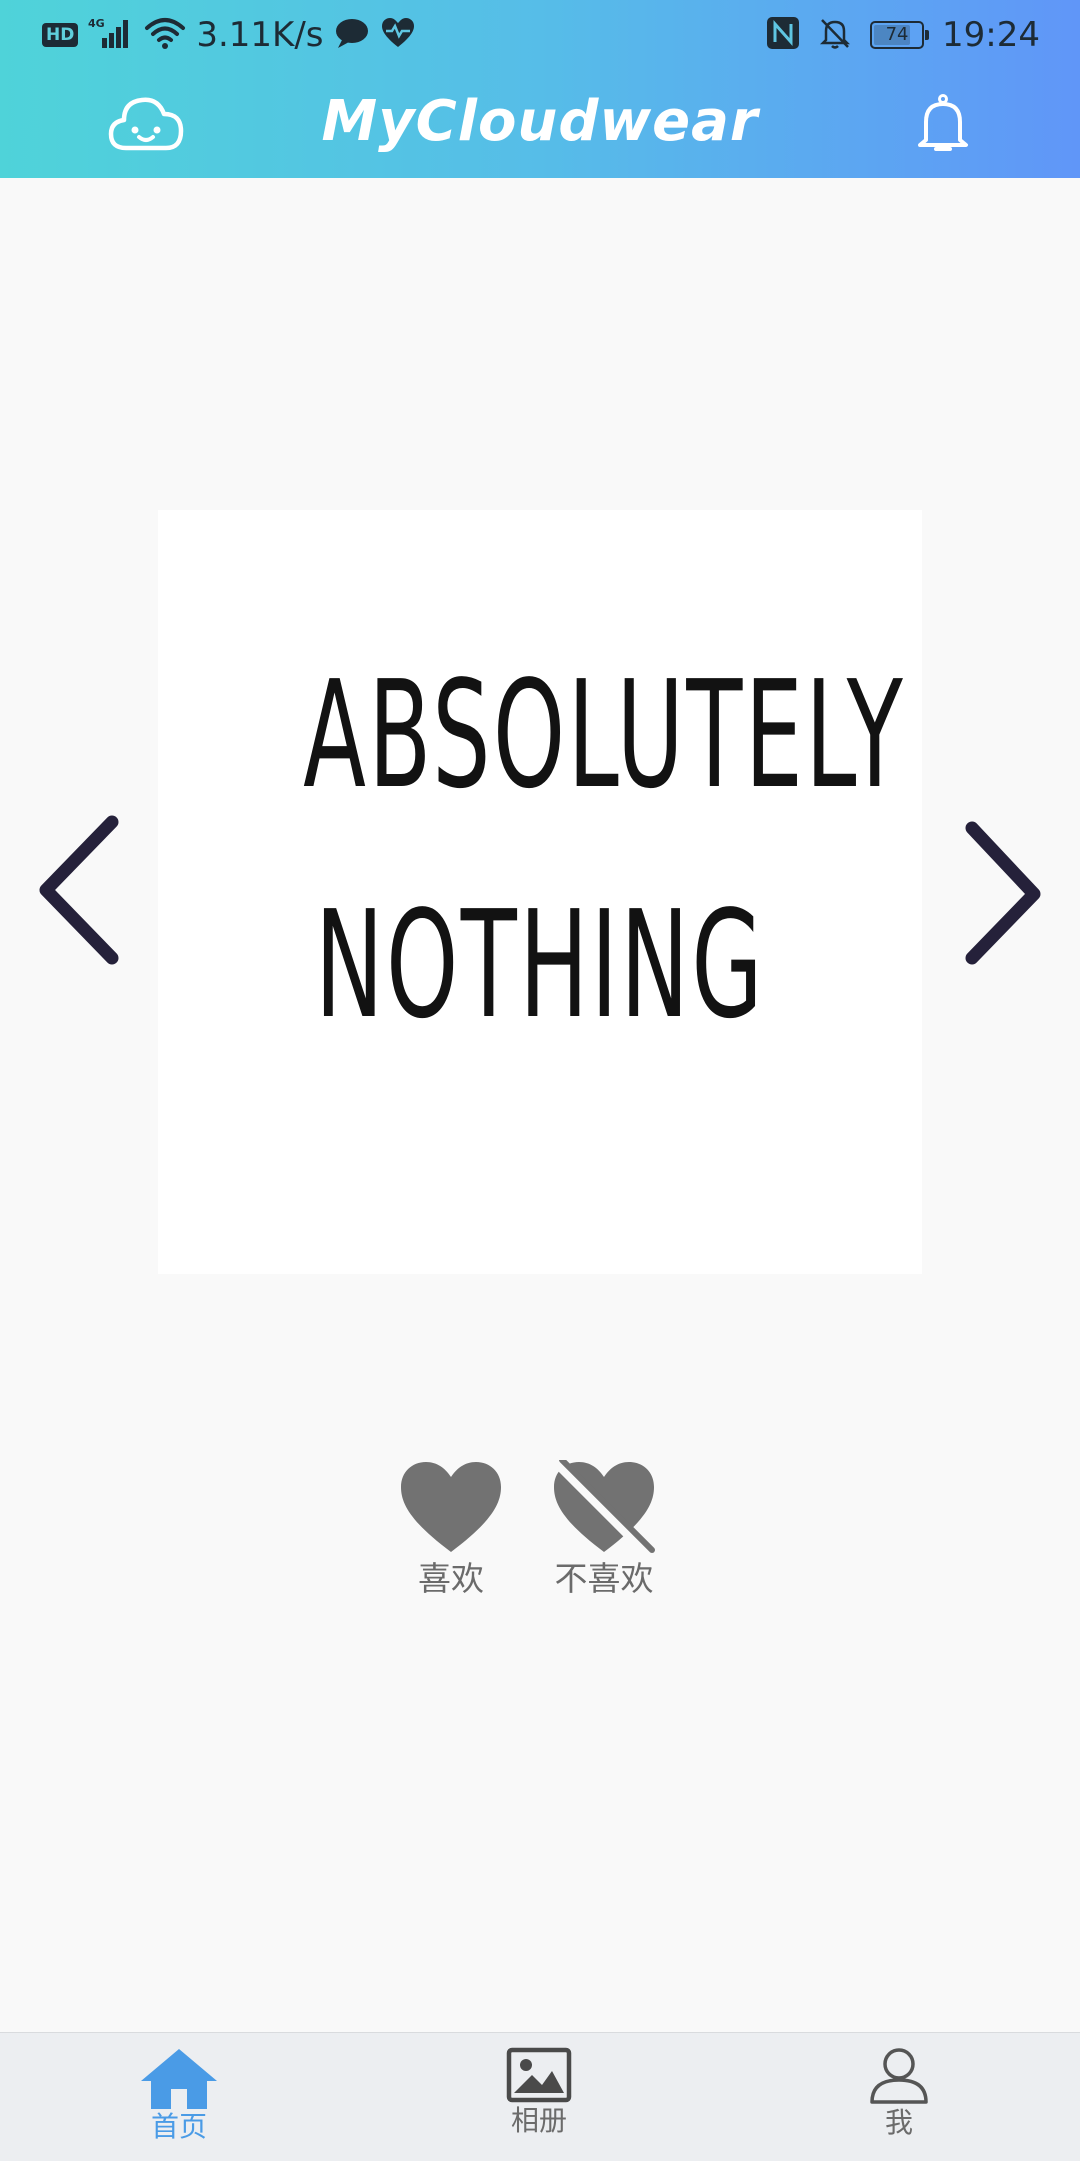 Image resolution: width=1080 pixels, height=2161 pixels. Describe the element at coordinates (783, 35) in the screenshot. I see `nfc-icon` at that location.